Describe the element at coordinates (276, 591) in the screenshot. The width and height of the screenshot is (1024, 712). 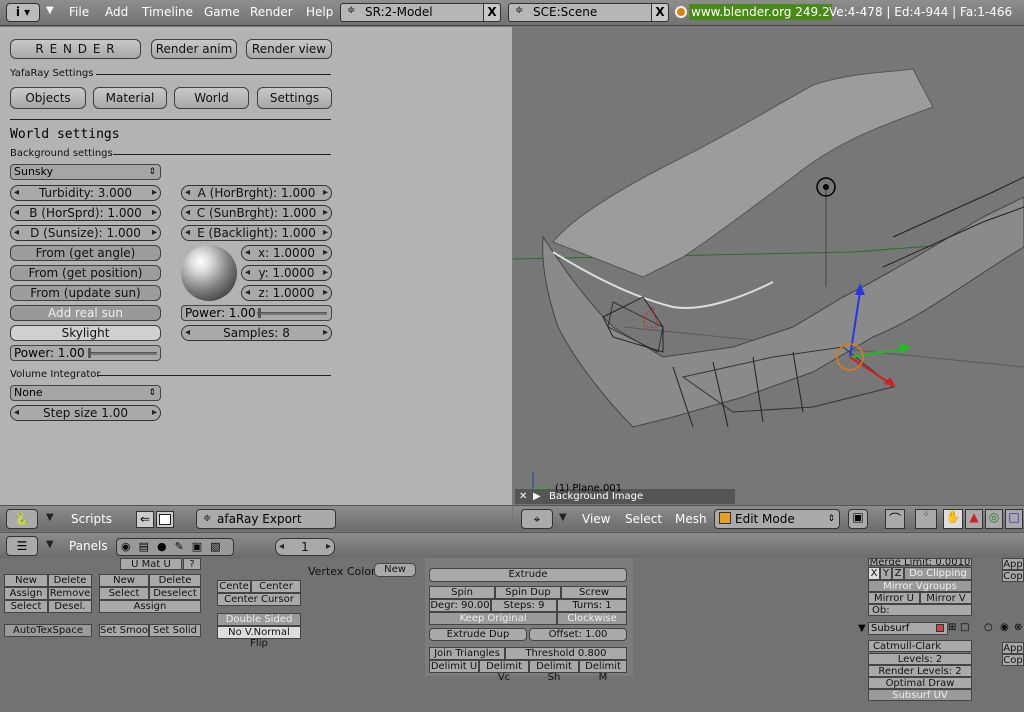
I see `center-new-button: Center Ne` at that location.